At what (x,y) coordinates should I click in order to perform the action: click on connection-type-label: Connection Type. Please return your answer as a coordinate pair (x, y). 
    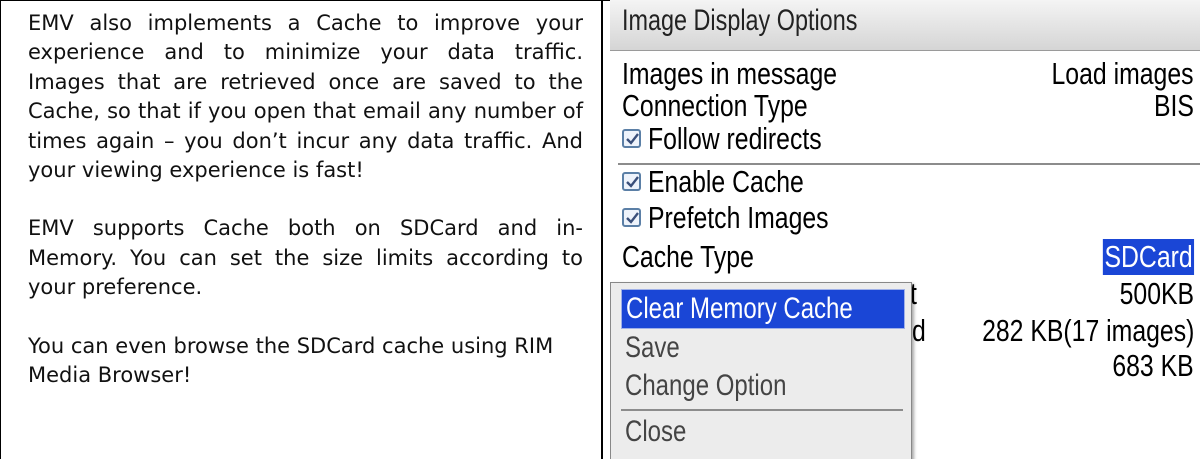
    Looking at the image, I should click on (715, 105).